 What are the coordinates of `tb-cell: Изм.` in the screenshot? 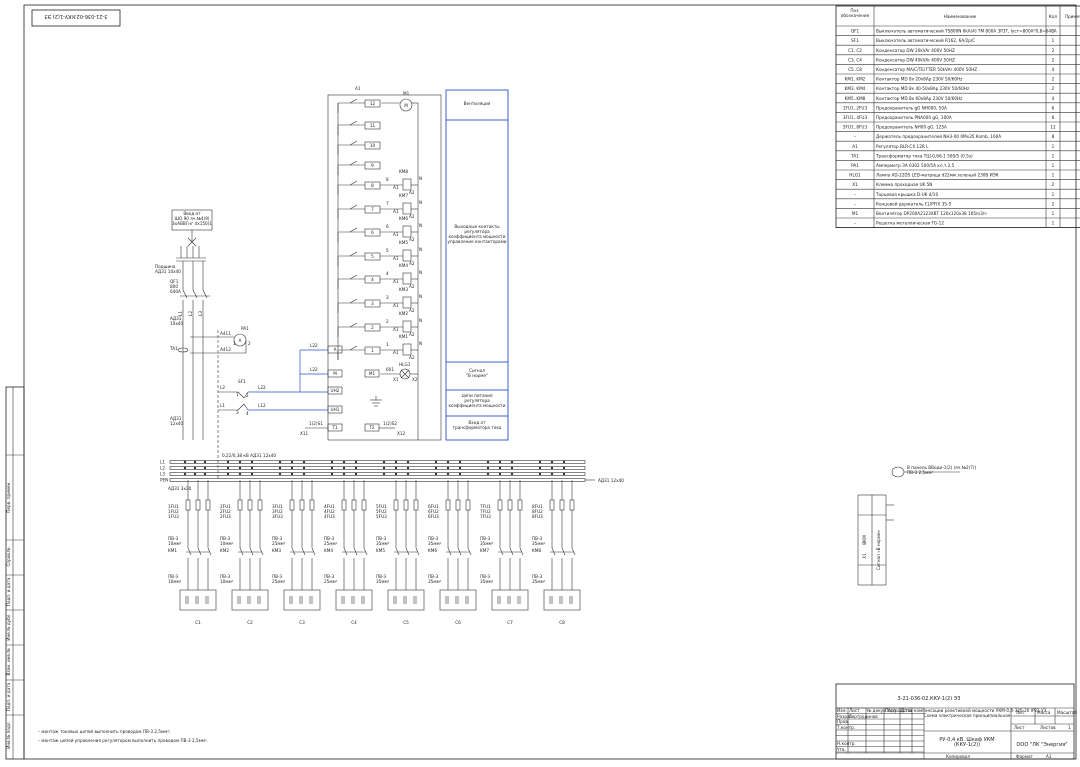 It's located at (842, 710).